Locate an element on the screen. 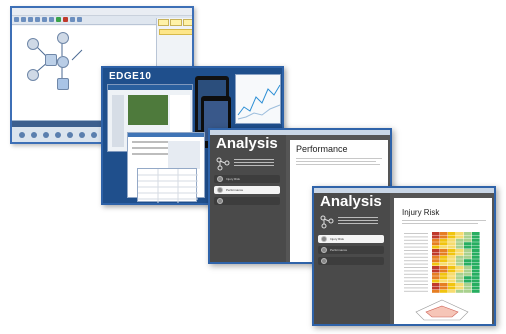 The image size is (506, 334). cut-icon is located at coordinates (37, 19).